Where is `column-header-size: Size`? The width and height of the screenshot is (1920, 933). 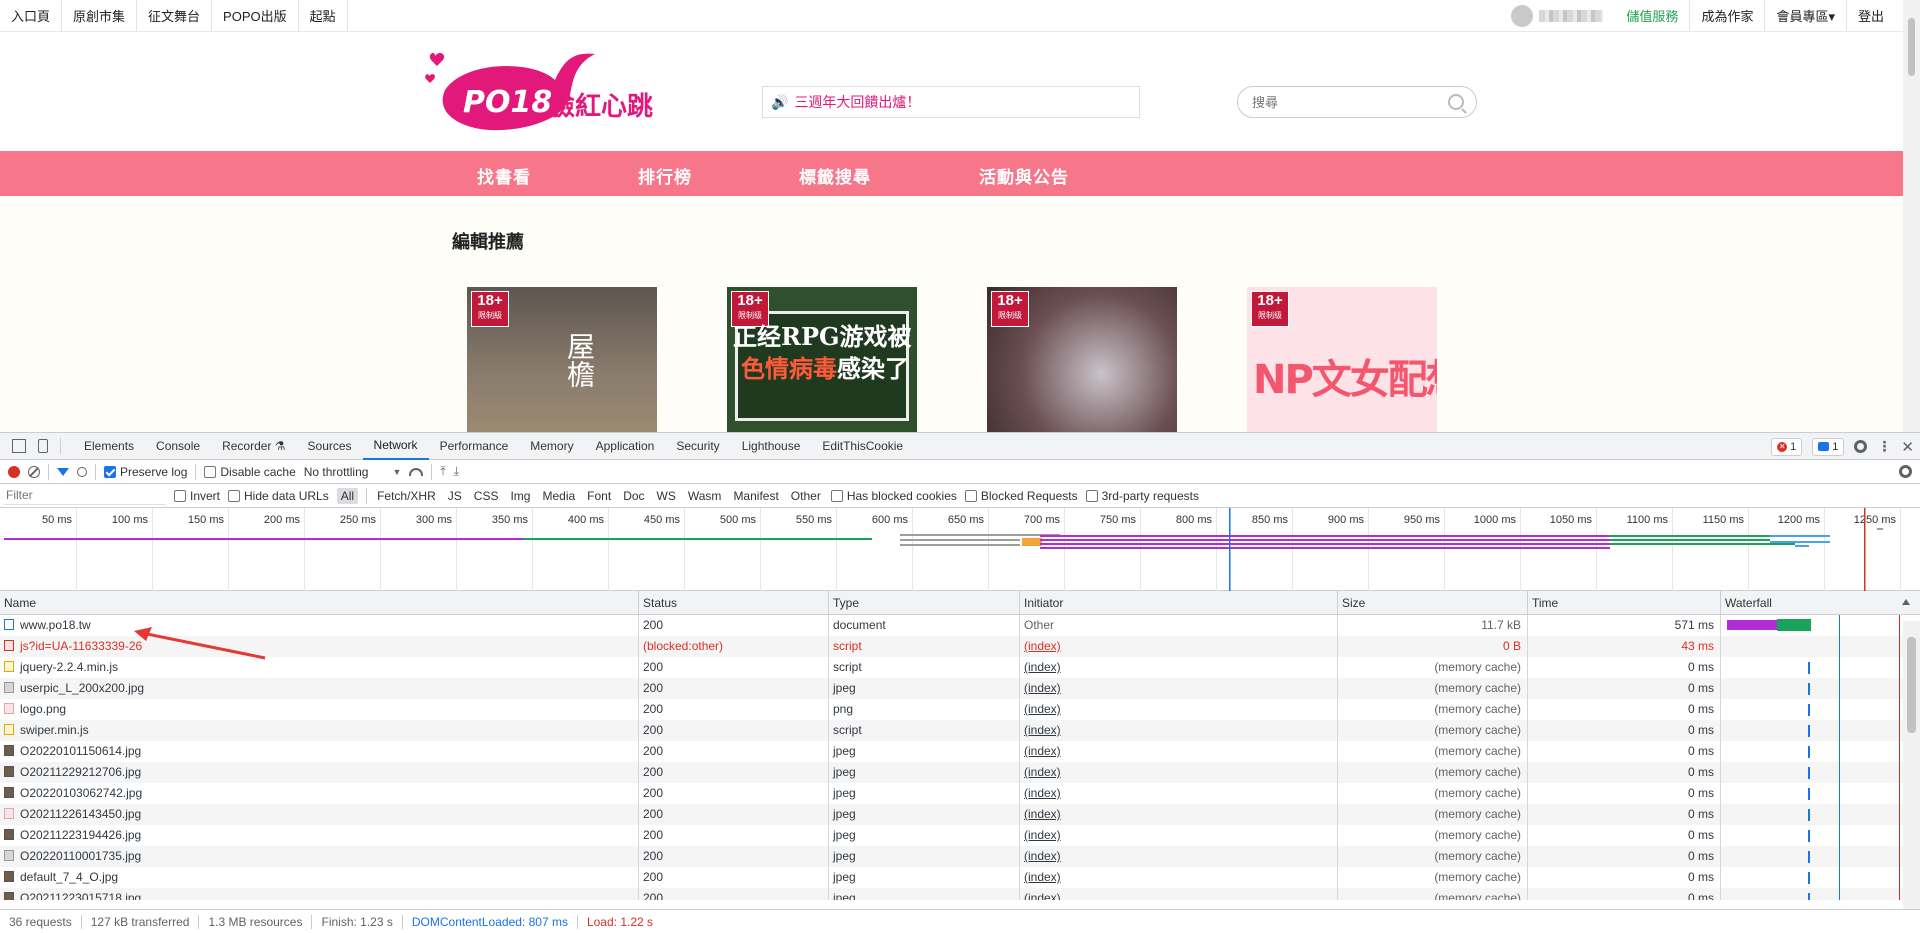
column-header-size: Size is located at coordinates (1433, 603).